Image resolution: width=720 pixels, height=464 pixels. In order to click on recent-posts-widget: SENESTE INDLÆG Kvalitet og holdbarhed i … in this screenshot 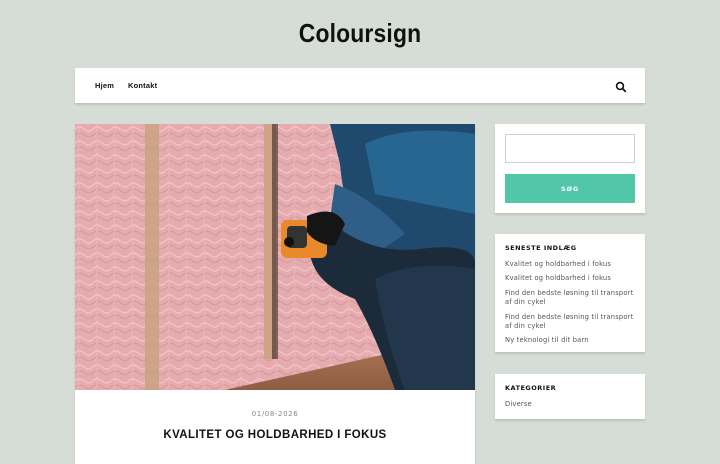, I will do `click(570, 293)`.